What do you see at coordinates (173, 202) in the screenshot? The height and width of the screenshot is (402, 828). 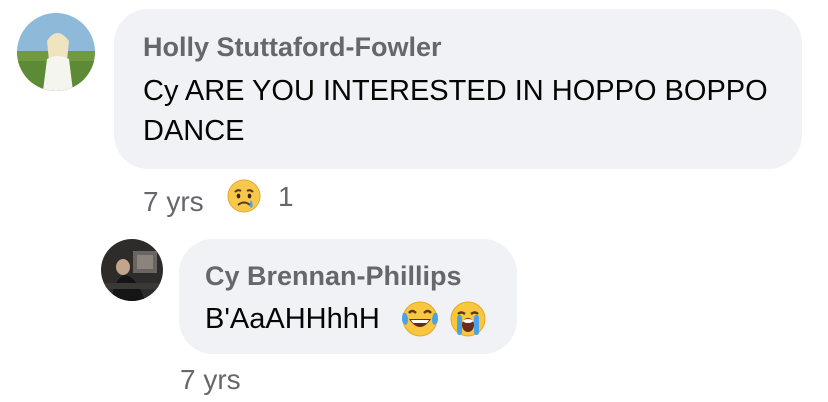 I see `comment-timestamp: 7 yrs` at bounding box center [173, 202].